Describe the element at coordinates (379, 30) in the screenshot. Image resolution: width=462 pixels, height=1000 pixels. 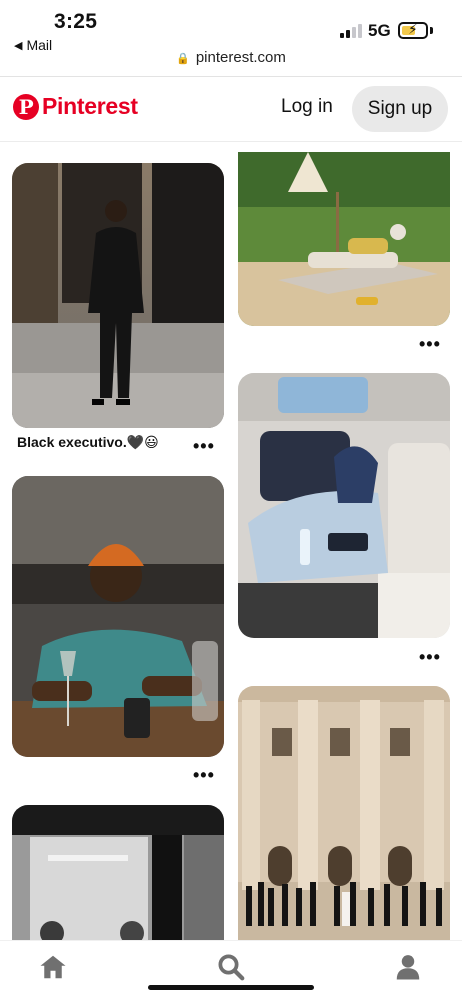
I see `network-label: 5G` at that location.